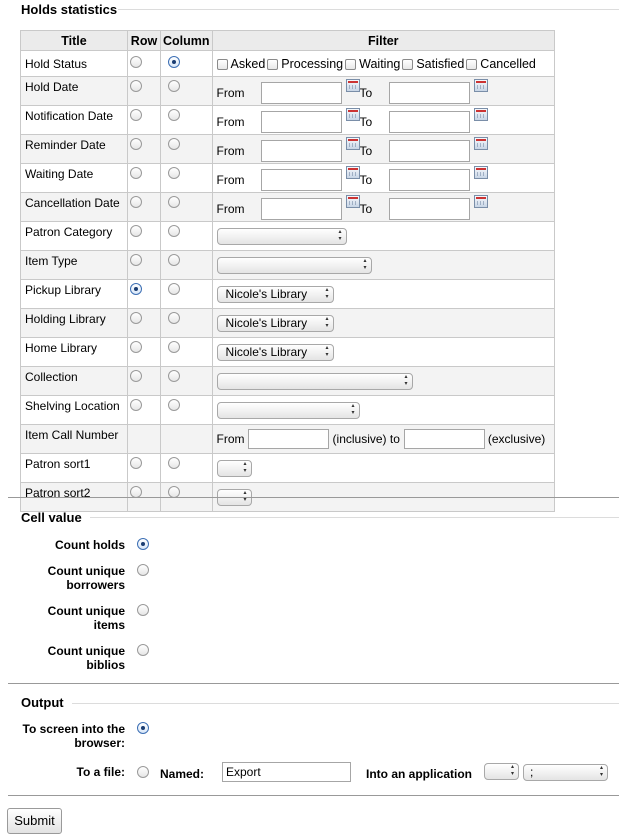 The height and width of the screenshot is (837, 619). What do you see at coordinates (136, 173) in the screenshot?
I see `waiting-date-row-radio` at bounding box center [136, 173].